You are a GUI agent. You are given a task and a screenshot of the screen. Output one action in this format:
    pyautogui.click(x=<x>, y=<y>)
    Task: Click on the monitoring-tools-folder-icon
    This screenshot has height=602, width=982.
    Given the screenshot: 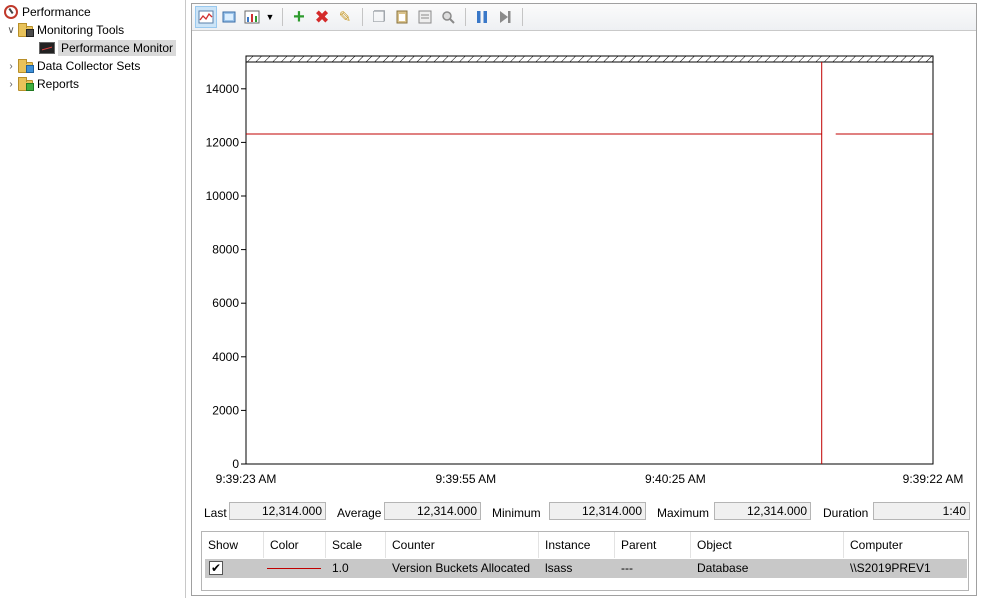 What is the action you would take?
    pyautogui.click(x=26, y=30)
    